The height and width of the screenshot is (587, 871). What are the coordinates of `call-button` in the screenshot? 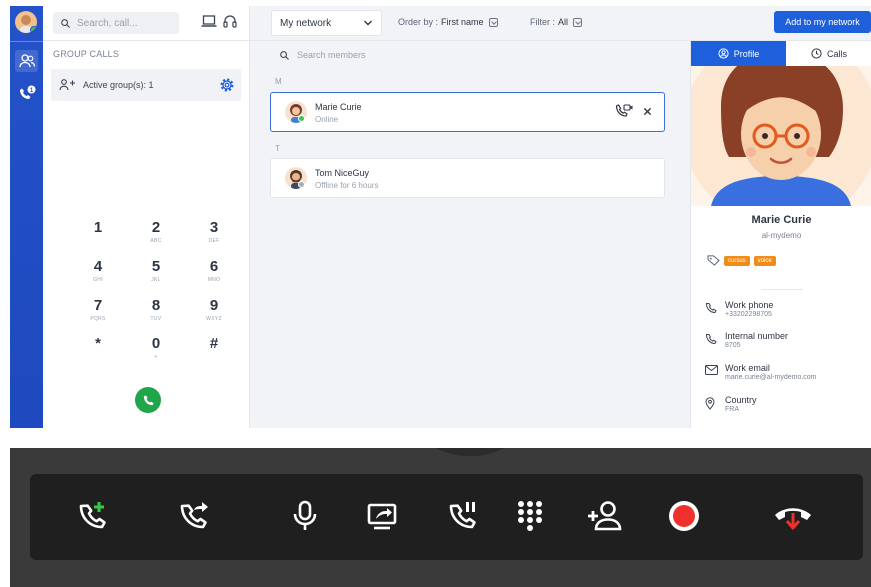 It's located at (148, 400).